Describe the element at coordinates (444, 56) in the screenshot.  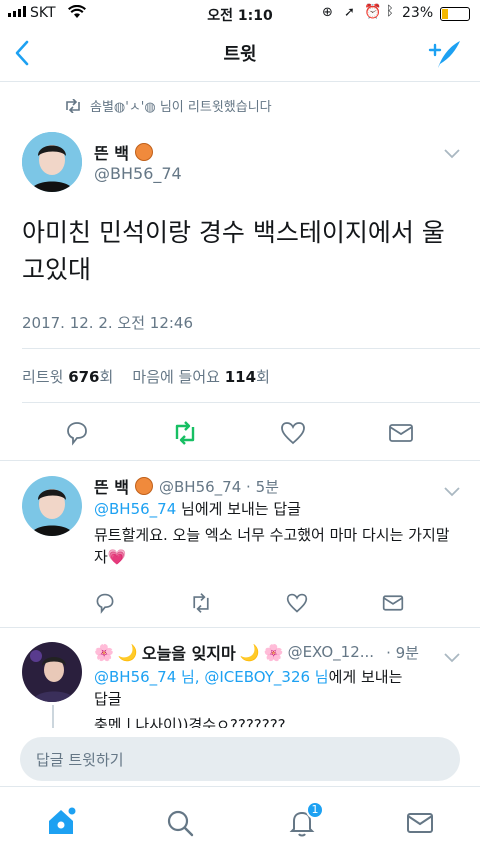
I see `compose-tweet-button` at that location.